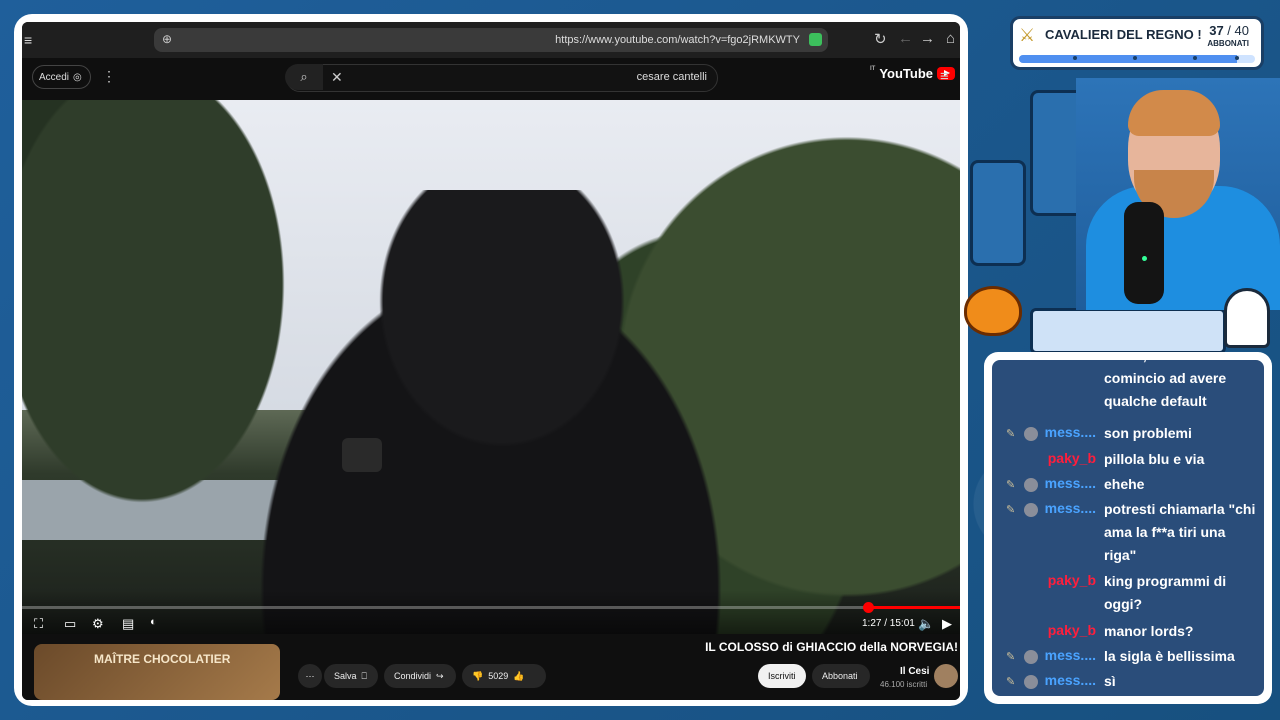 This screenshot has width=1280, height=720. Describe the element at coordinates (831, 647) in the screenshot. I see `video-title: IL COLOSSO di GHIACCIO della NORVEGIA!` at that location.